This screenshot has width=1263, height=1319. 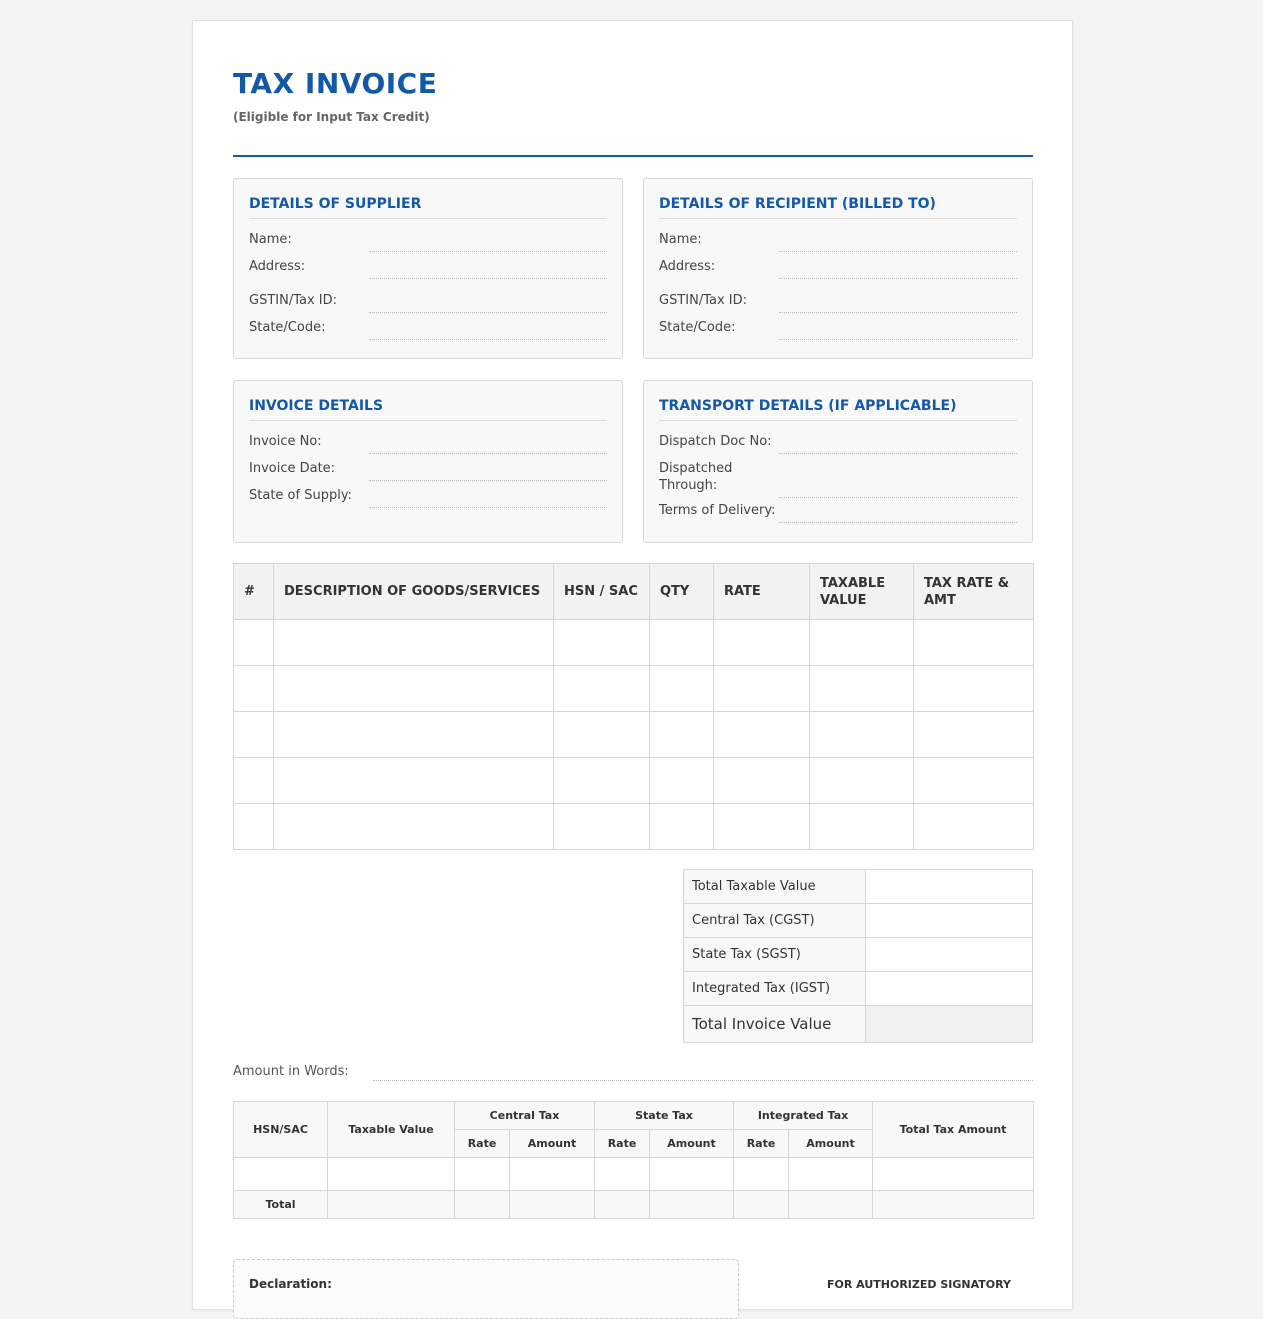 I want to click on dispatch-doc-field: Dispatch Doc No:, so click(x=838, y=443).